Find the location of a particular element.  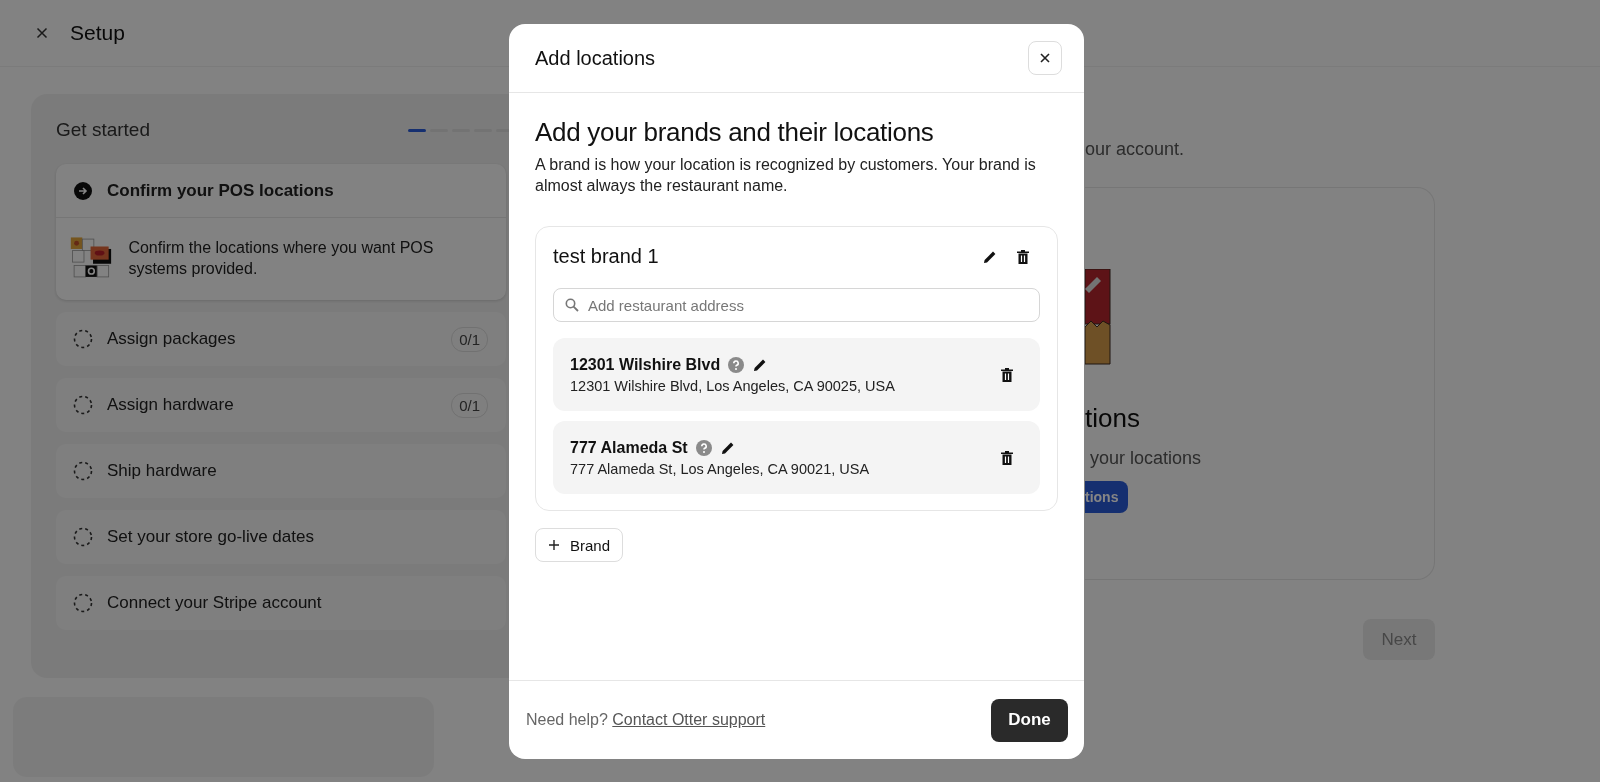

modal-description: A brand is how your location is recognized by customers. Your brand is almost always the restaurant name. is located at coordinates (786, 175).